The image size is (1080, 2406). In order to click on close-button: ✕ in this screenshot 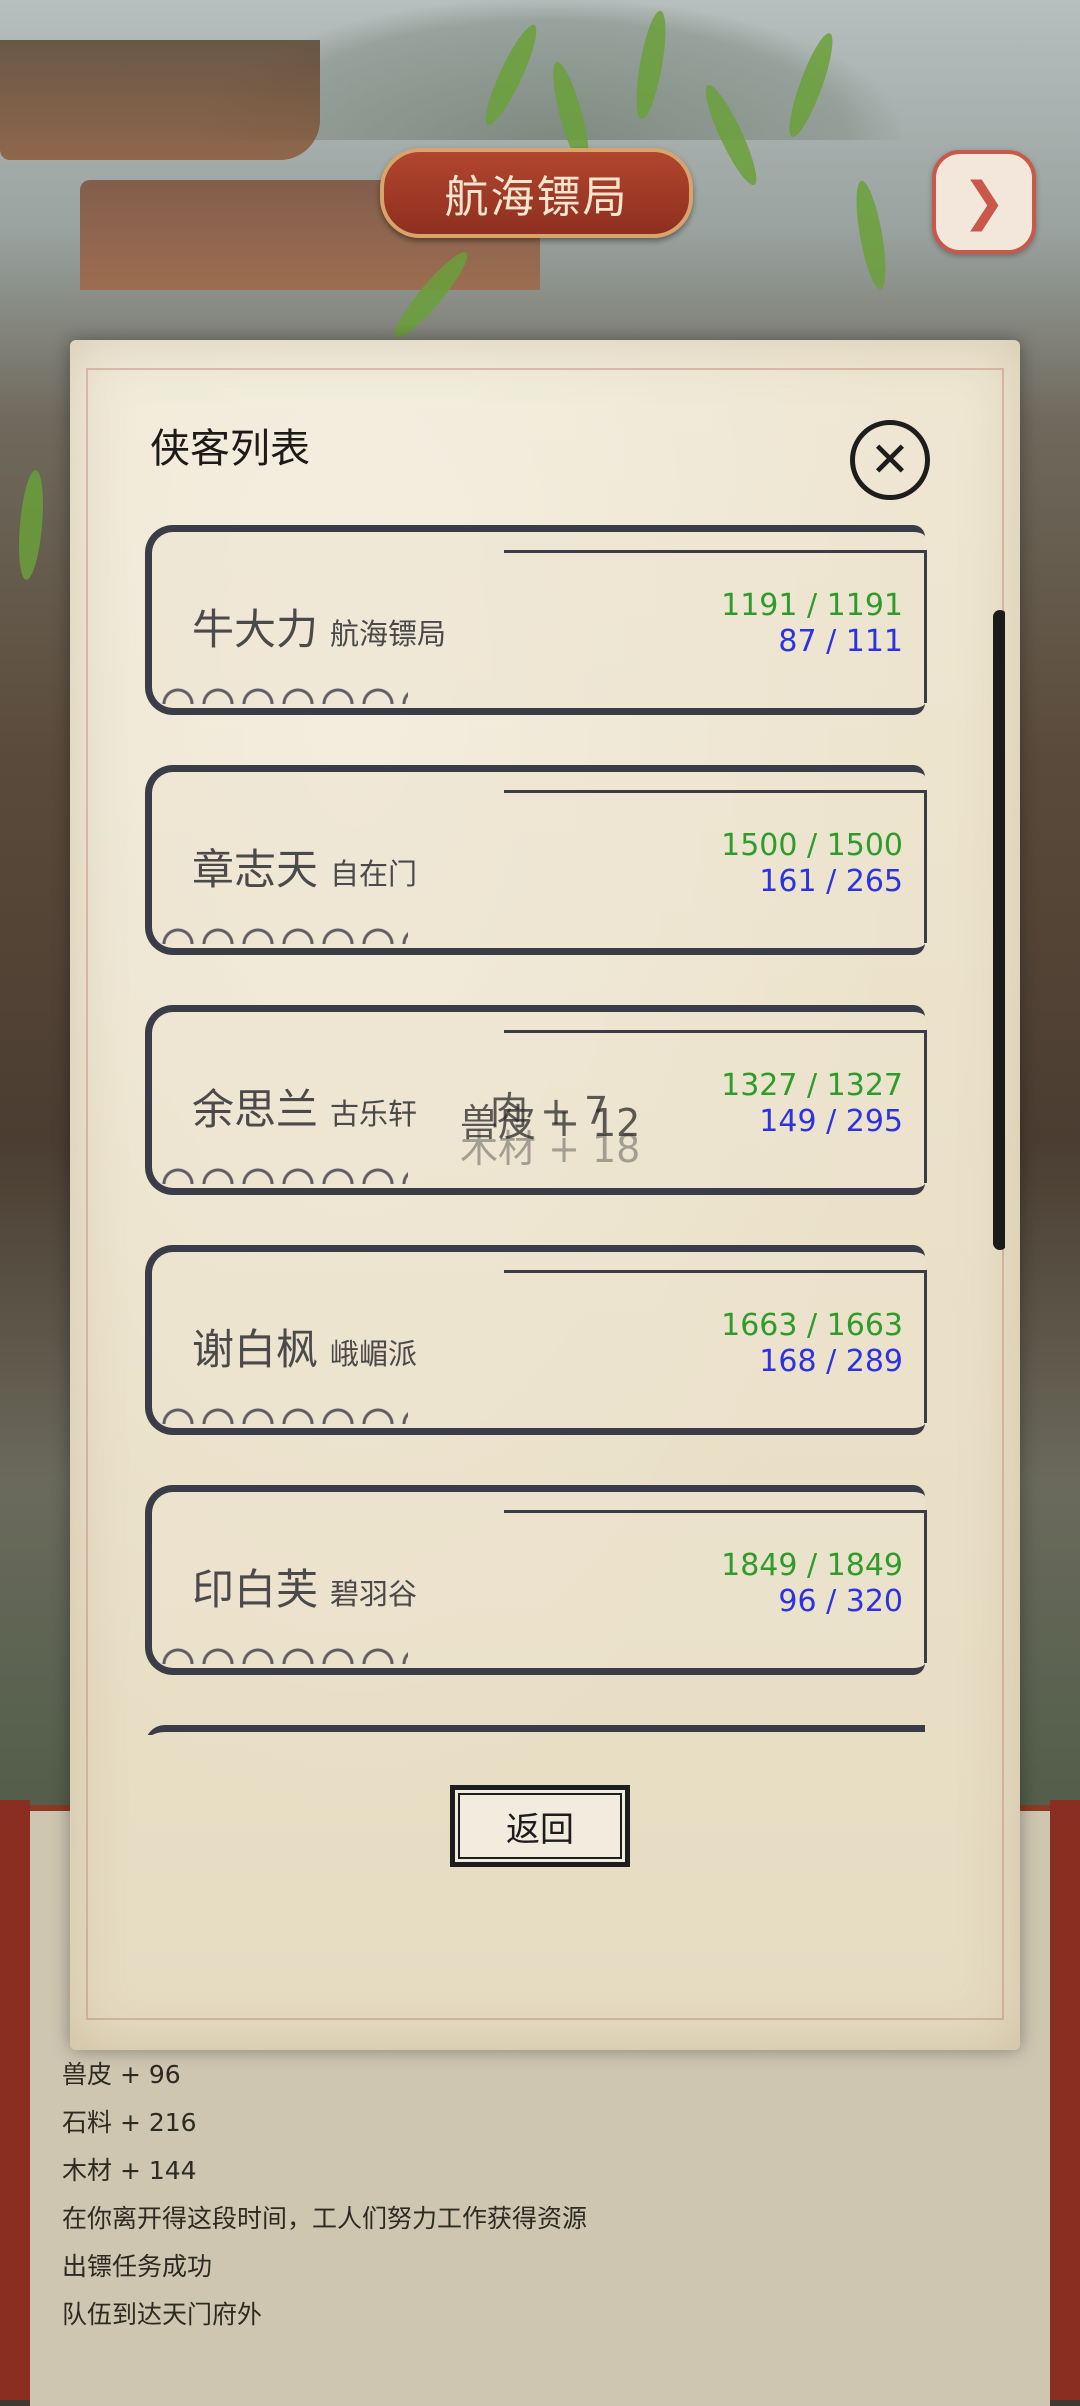, I will do `click(890, 460)`.